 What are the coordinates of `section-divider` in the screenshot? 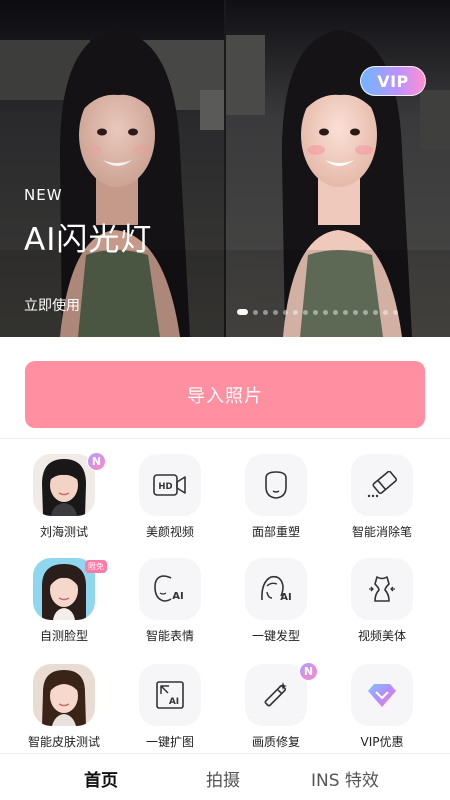 It's located at (225, 438).